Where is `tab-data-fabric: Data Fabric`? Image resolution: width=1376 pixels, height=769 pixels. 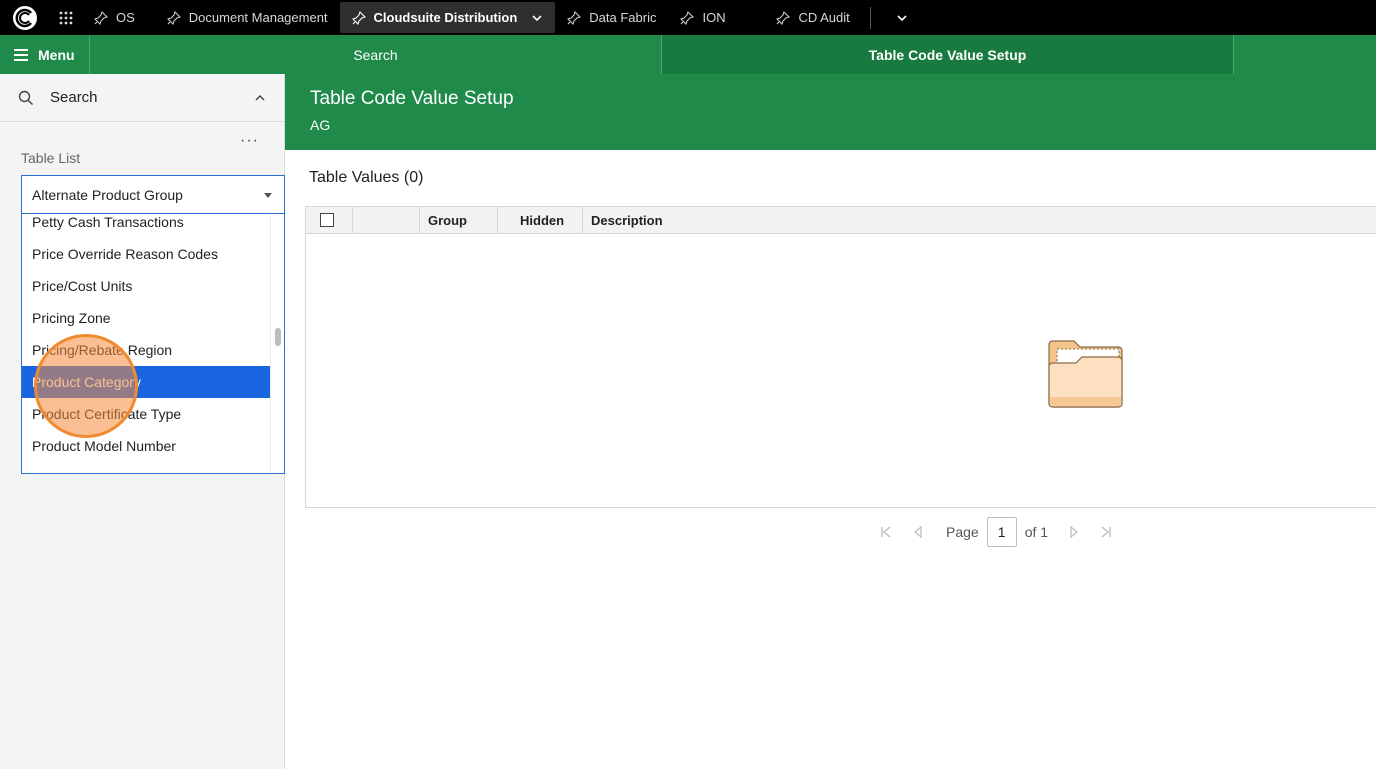
tab-data-fabric: Data Fabric is located at coordinates (611, 17).